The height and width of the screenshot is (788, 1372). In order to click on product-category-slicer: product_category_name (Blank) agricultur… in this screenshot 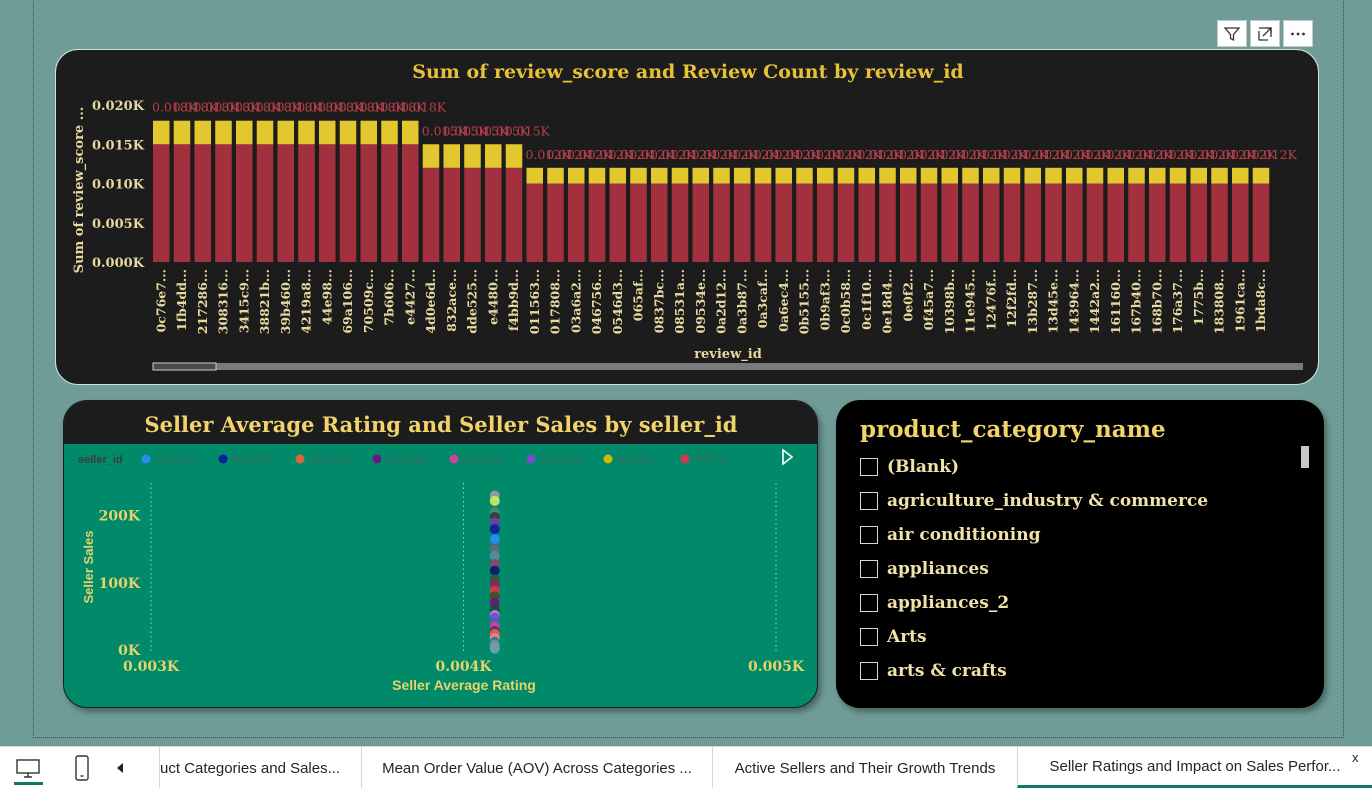, I will do `click(1080, 554)`.